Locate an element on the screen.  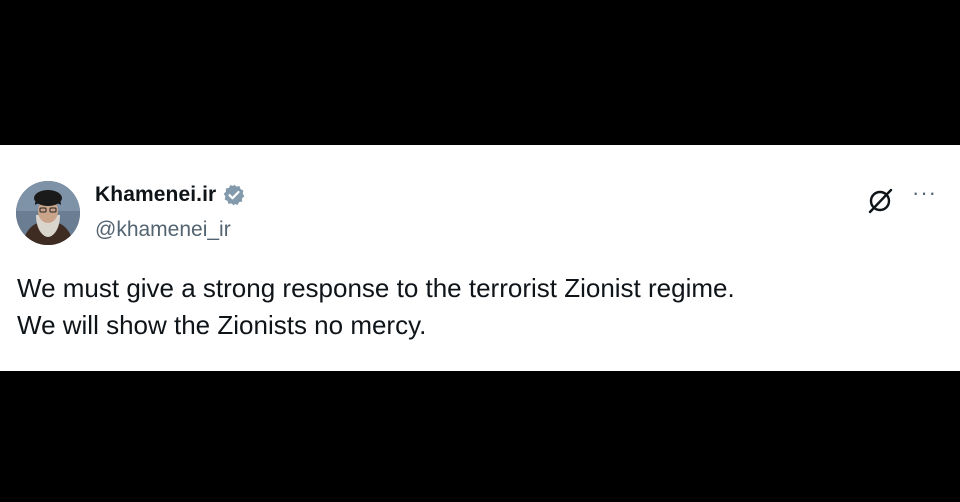
author-name-row: Khamenei.ir is located at coordinates (170, 195).